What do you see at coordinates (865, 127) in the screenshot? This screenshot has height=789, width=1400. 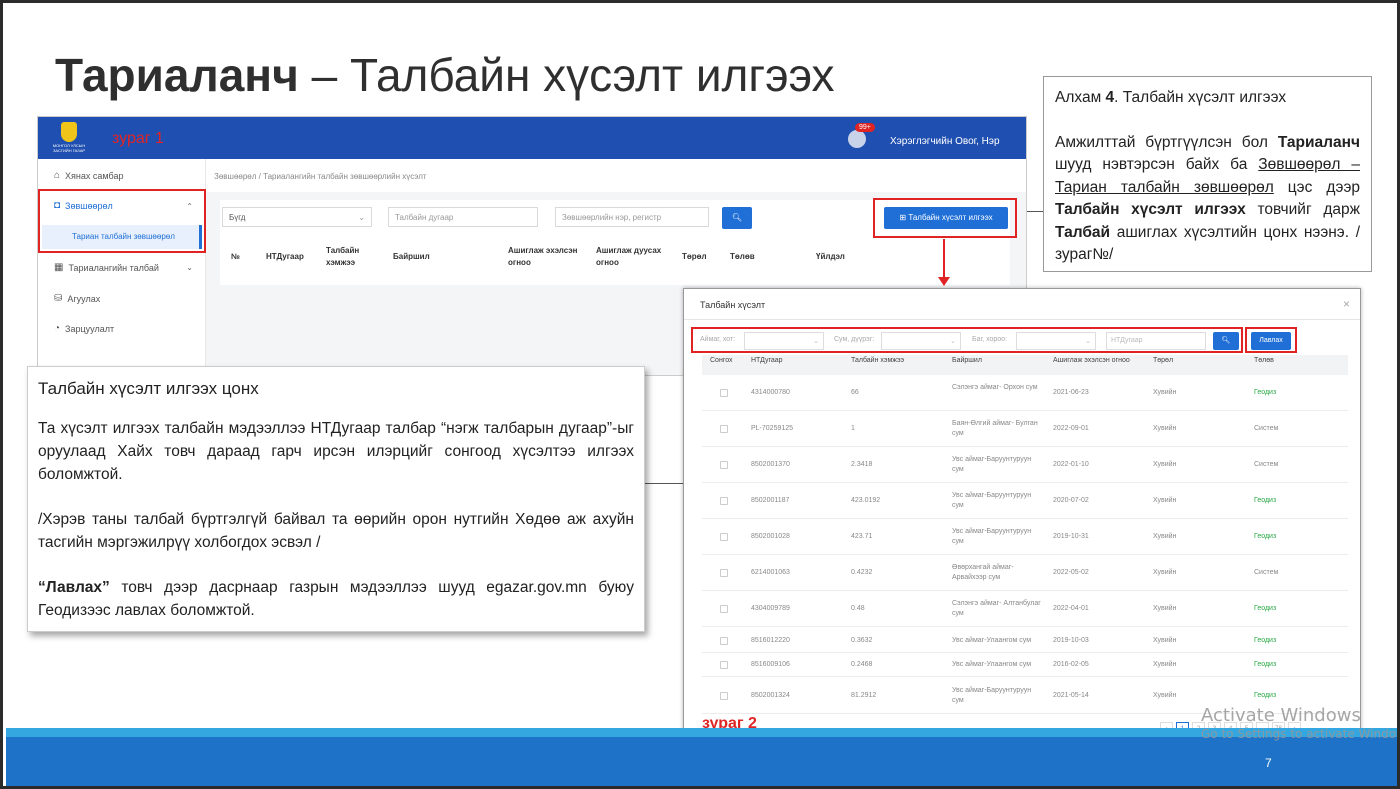 I see `notification-badge: 99+` at bounding box center [865, 127].